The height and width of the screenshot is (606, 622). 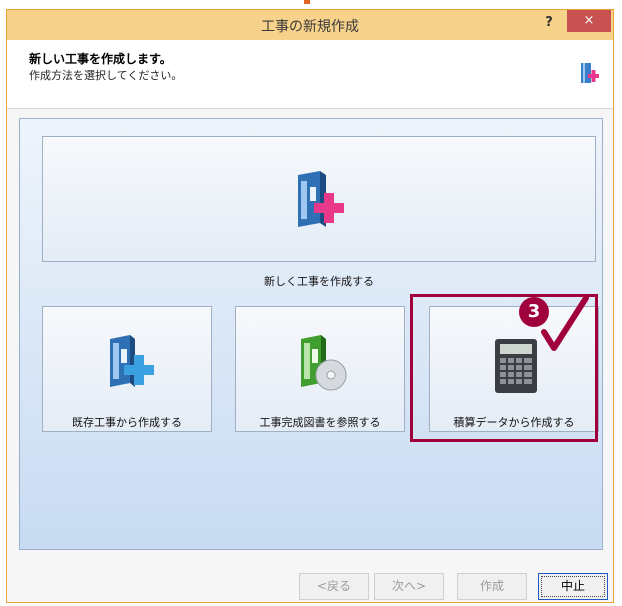 I want to click on title-bar: 工事の新規作成 ? ×, so click(x=310, y=25).